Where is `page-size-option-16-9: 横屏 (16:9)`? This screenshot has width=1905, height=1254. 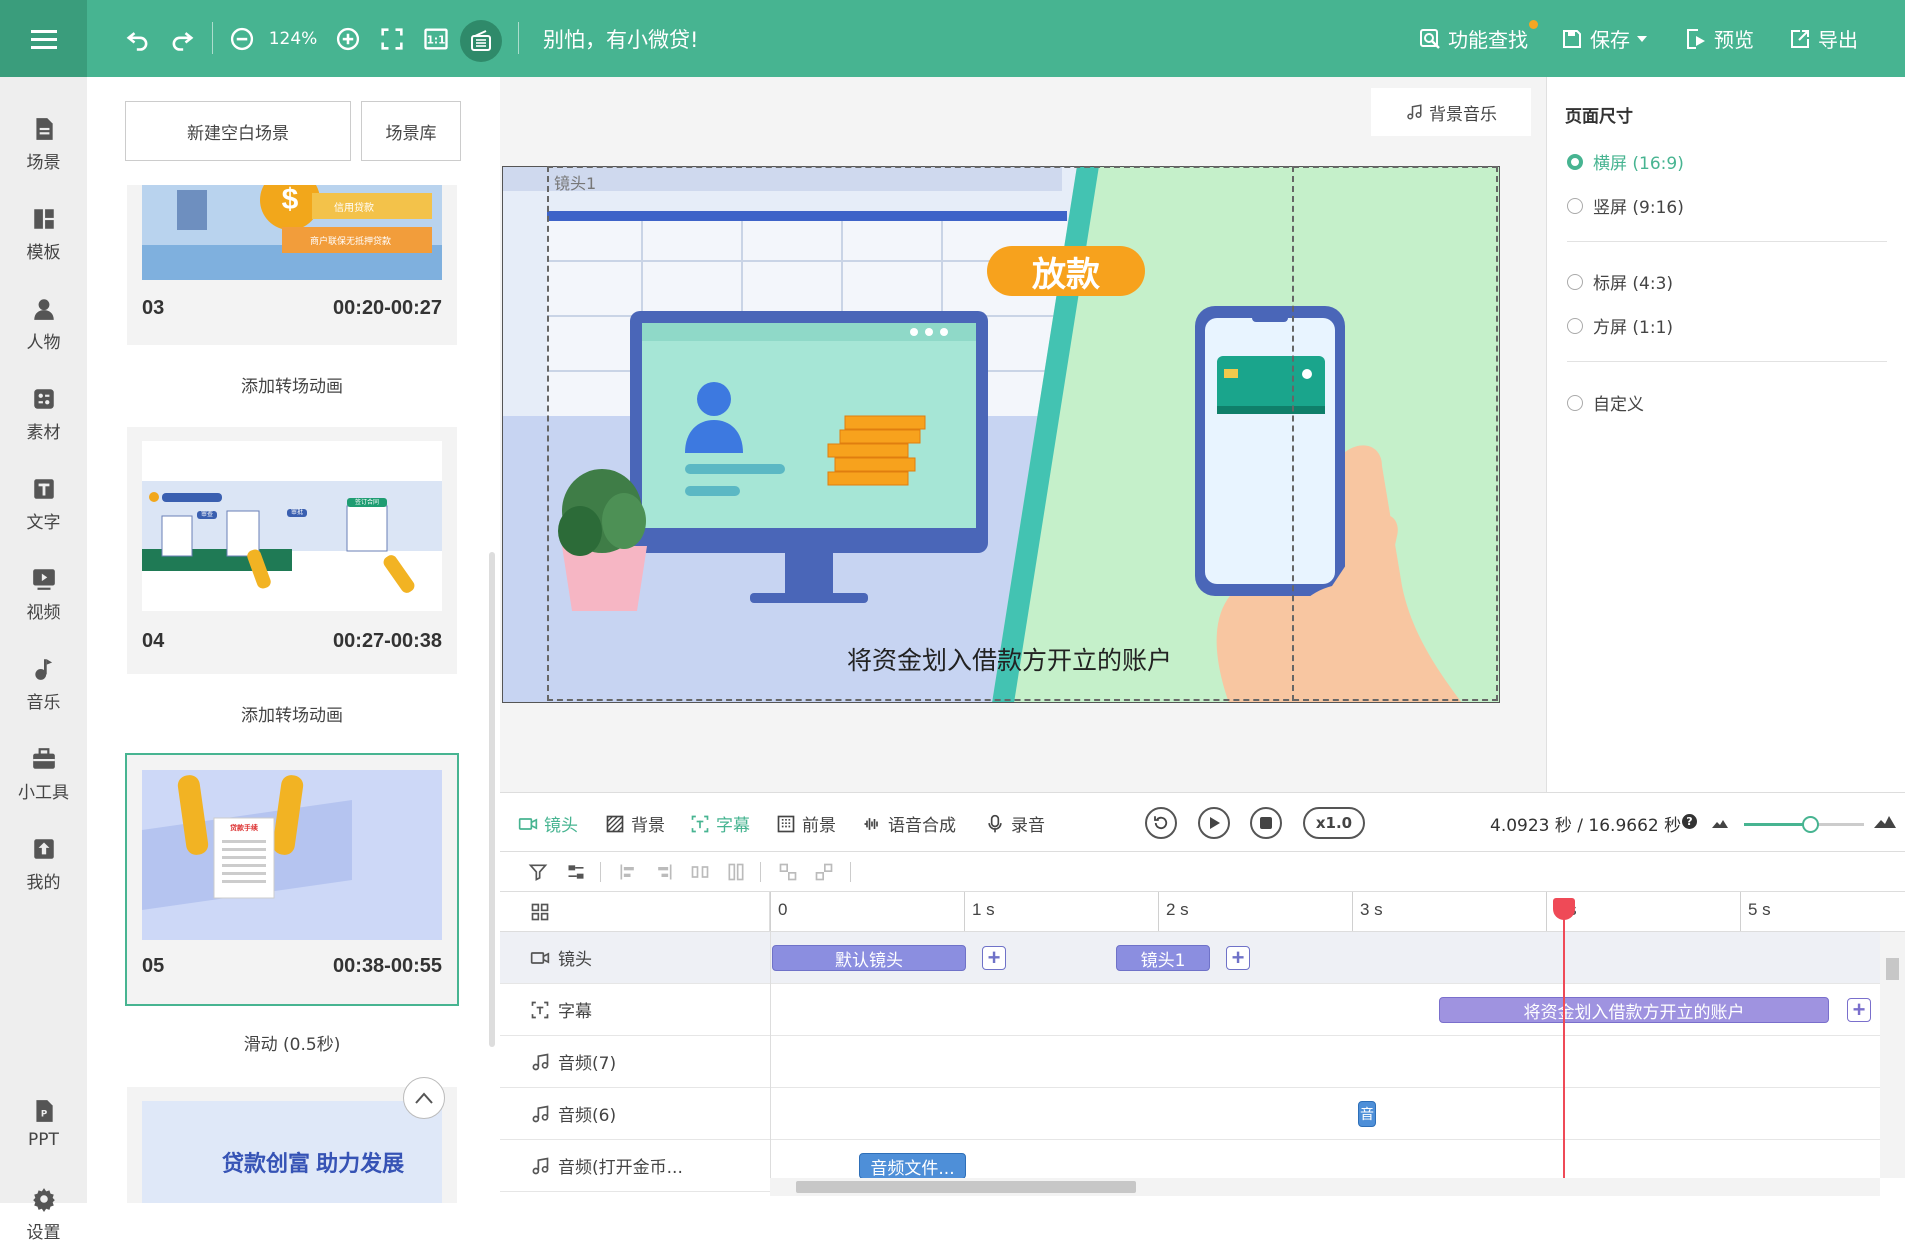 page-size-option-16-9: 横屏 (16:9) is located at coordinates (1625, 161).